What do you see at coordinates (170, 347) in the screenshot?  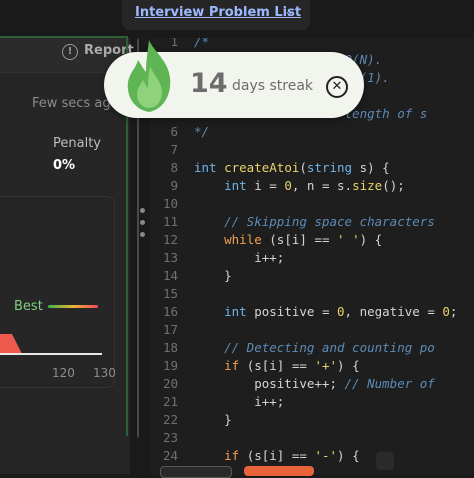 I see `line-number: 18` at bounding box center [170, 347].